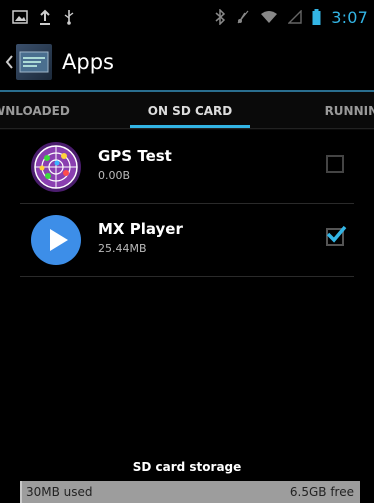 This screenshot has height=503, width=374. Describe the element at coordinates (220, 17) in the screenshot. I see `bluetooth-icon` at that location.